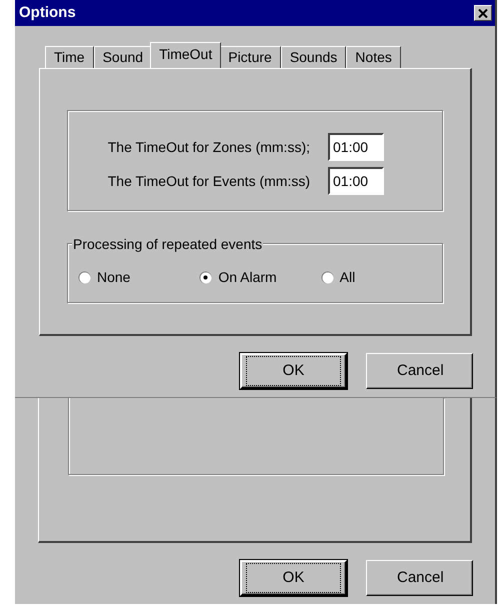 This screenshot has width=499, height=608. What do you see at coordinates (123, 57) in the screenshot?
I see `tab: Sound` at bounding box center [123, 57].